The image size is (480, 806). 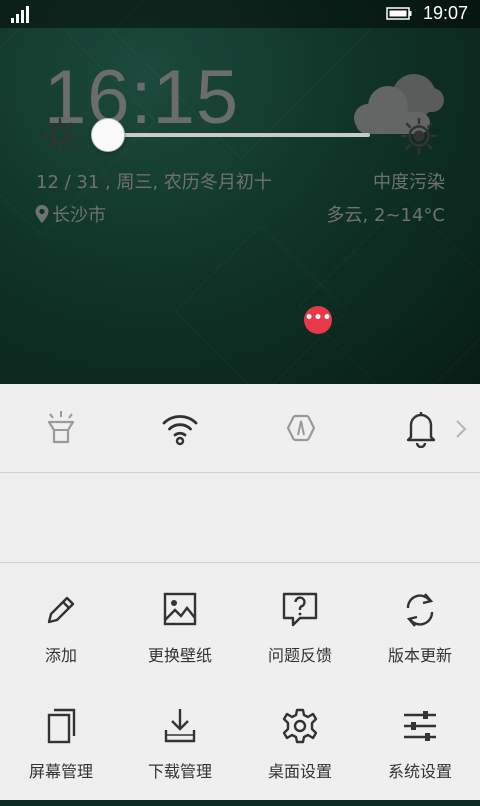 What do you see at coordinates (240, 428) in the screenshot?
I see `quick-toggles-row` at bounding box center [240, 428].